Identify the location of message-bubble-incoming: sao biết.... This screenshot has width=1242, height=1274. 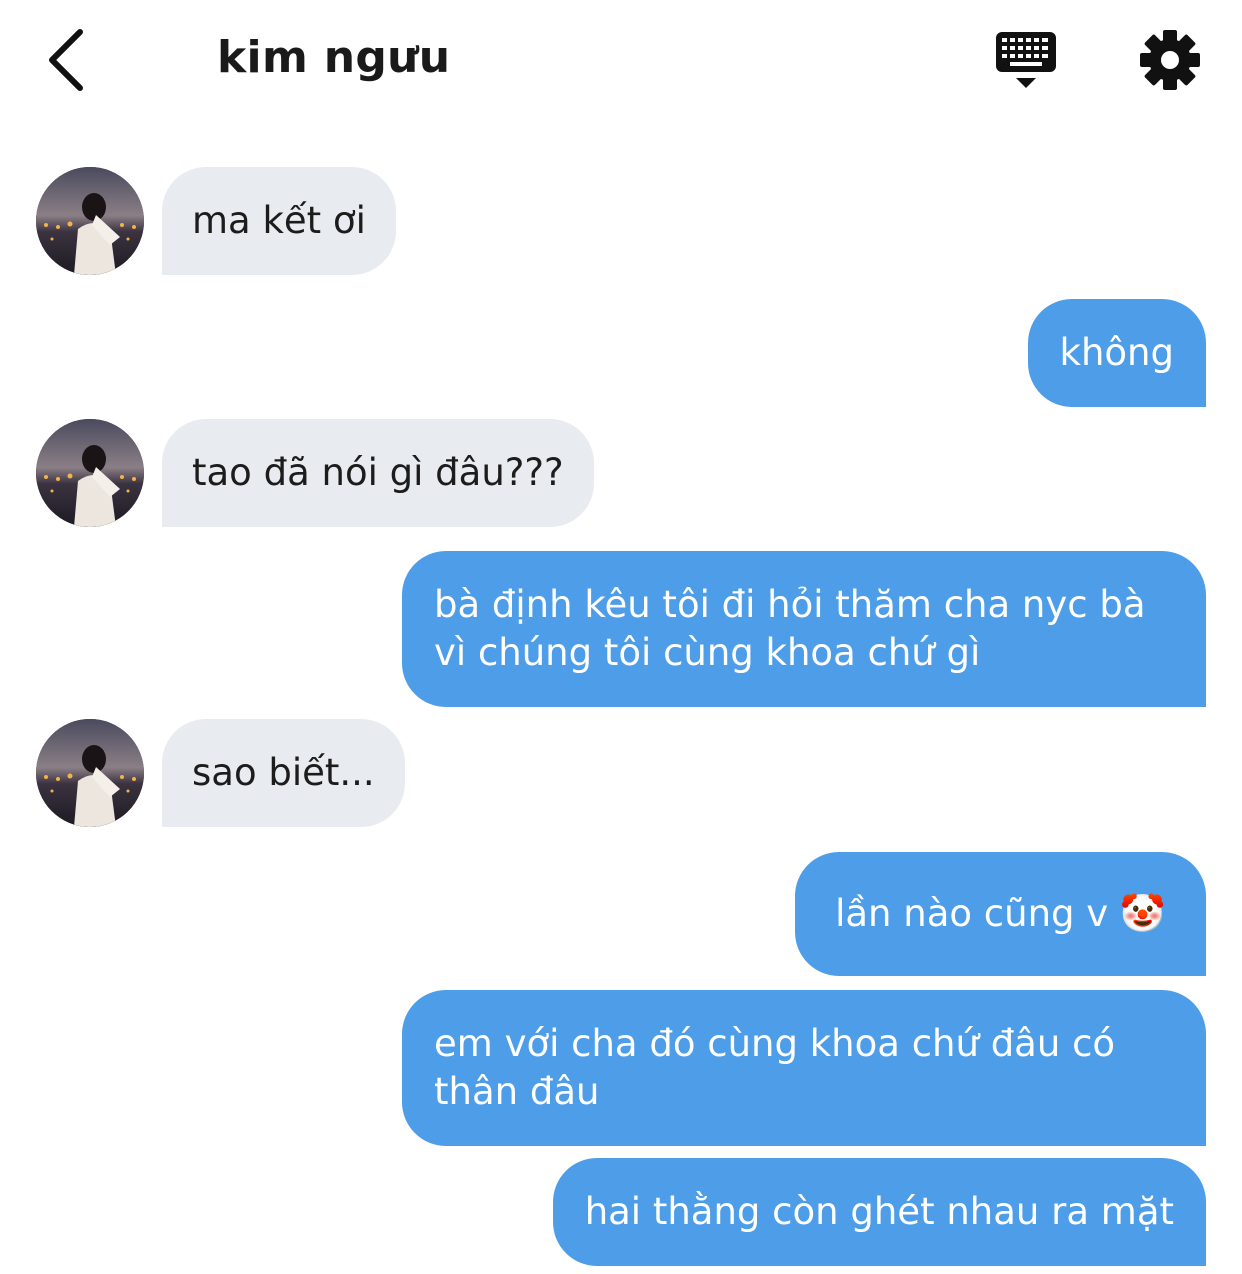
(283, 773).